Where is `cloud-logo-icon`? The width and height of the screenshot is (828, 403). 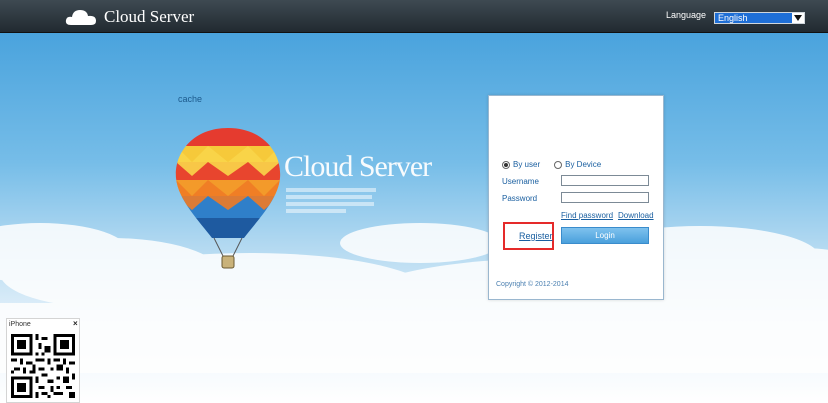
cloud-logo-icon is located at coordinates (80, 17).